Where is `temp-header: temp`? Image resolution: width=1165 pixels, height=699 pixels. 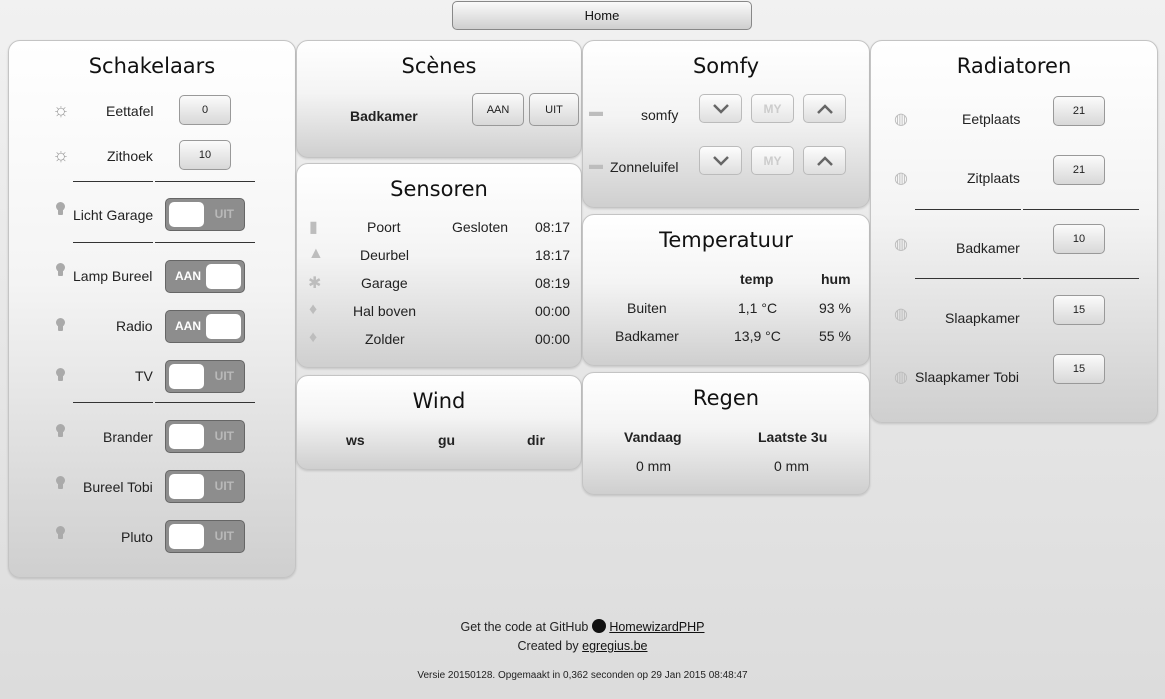 temp-header: temp is located at coordinates (757, 279).